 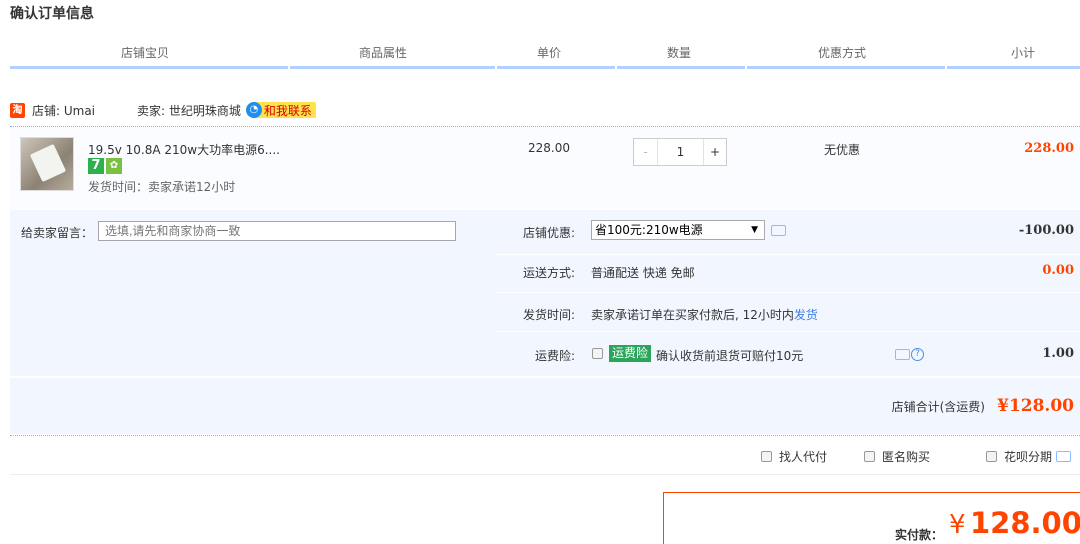 I want to click on item-subtotal: 228.00, so click(x=1049, y=148).